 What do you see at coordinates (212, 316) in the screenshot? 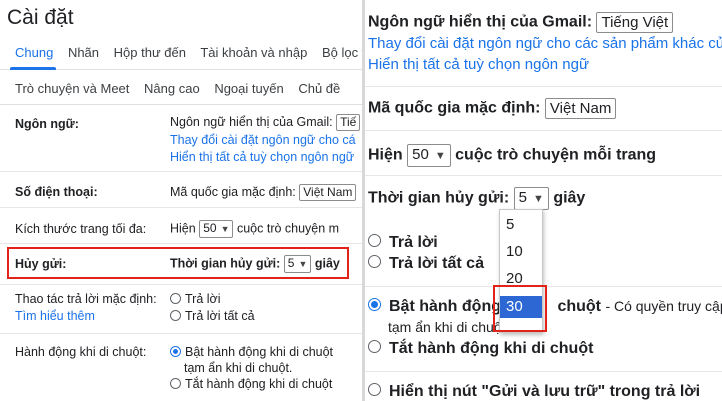
I see `reply-option-reply-all: Trả lời tất cả` at bounding box center [212, 316].